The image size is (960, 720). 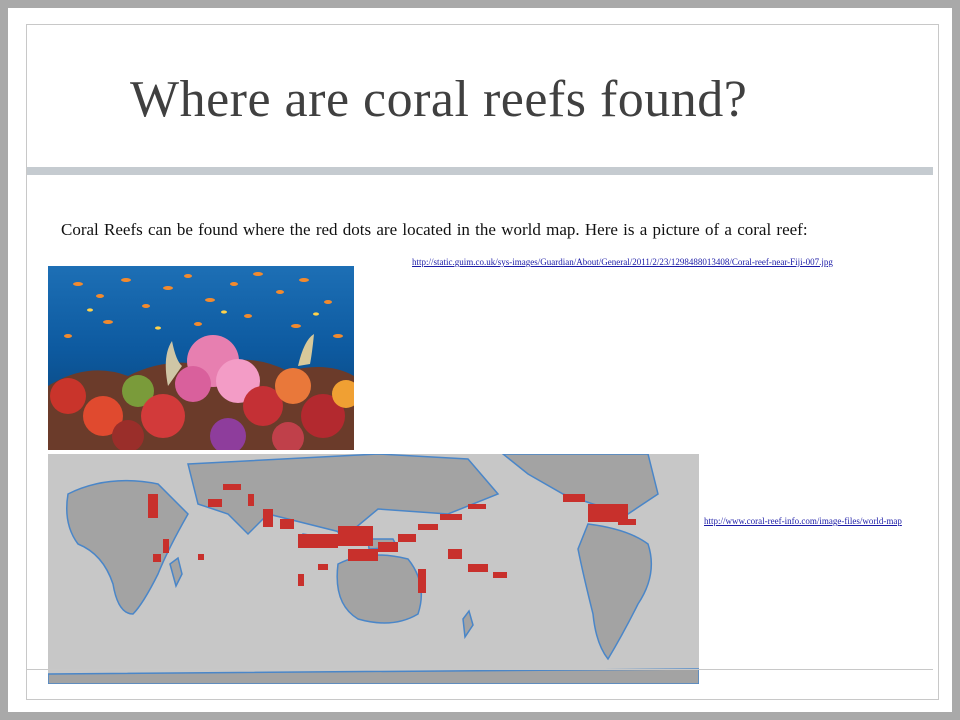 I want to click on footer-divider, so click(x=480, y=669).